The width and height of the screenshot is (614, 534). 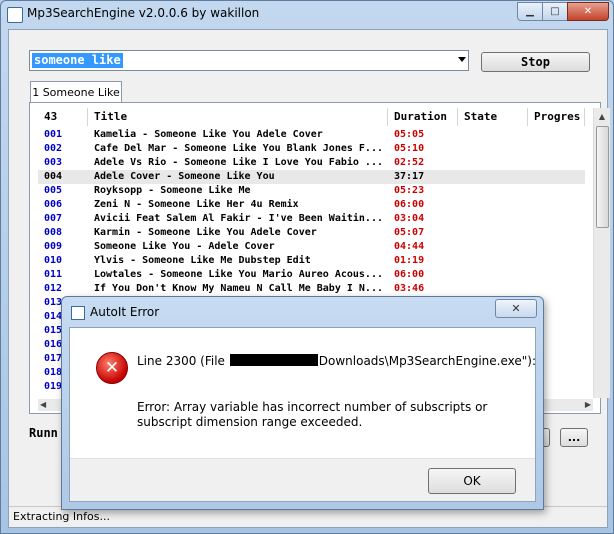 I want to click on search-combobox: someone like, so click(x=249, y=60).